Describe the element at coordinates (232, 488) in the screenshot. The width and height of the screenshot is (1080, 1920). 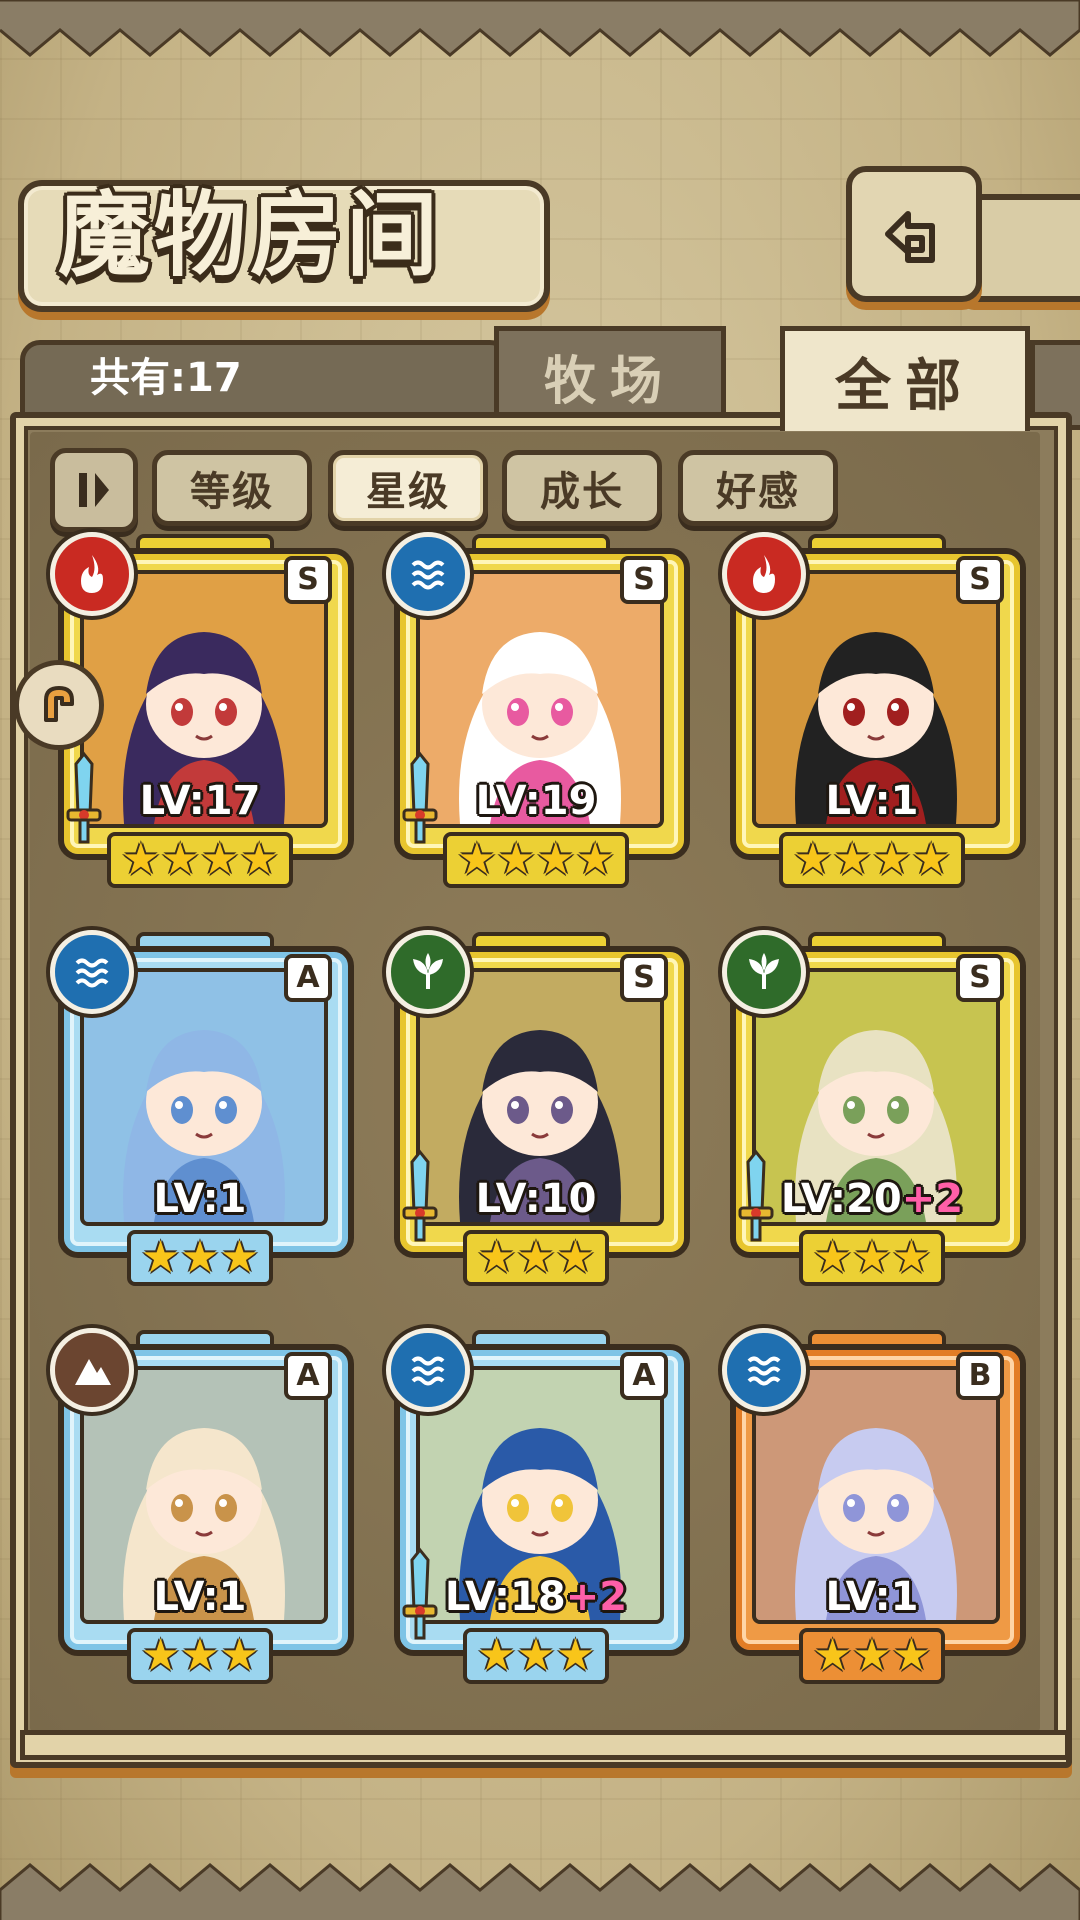
I see `sort-by-level-button: 等级` at that location.